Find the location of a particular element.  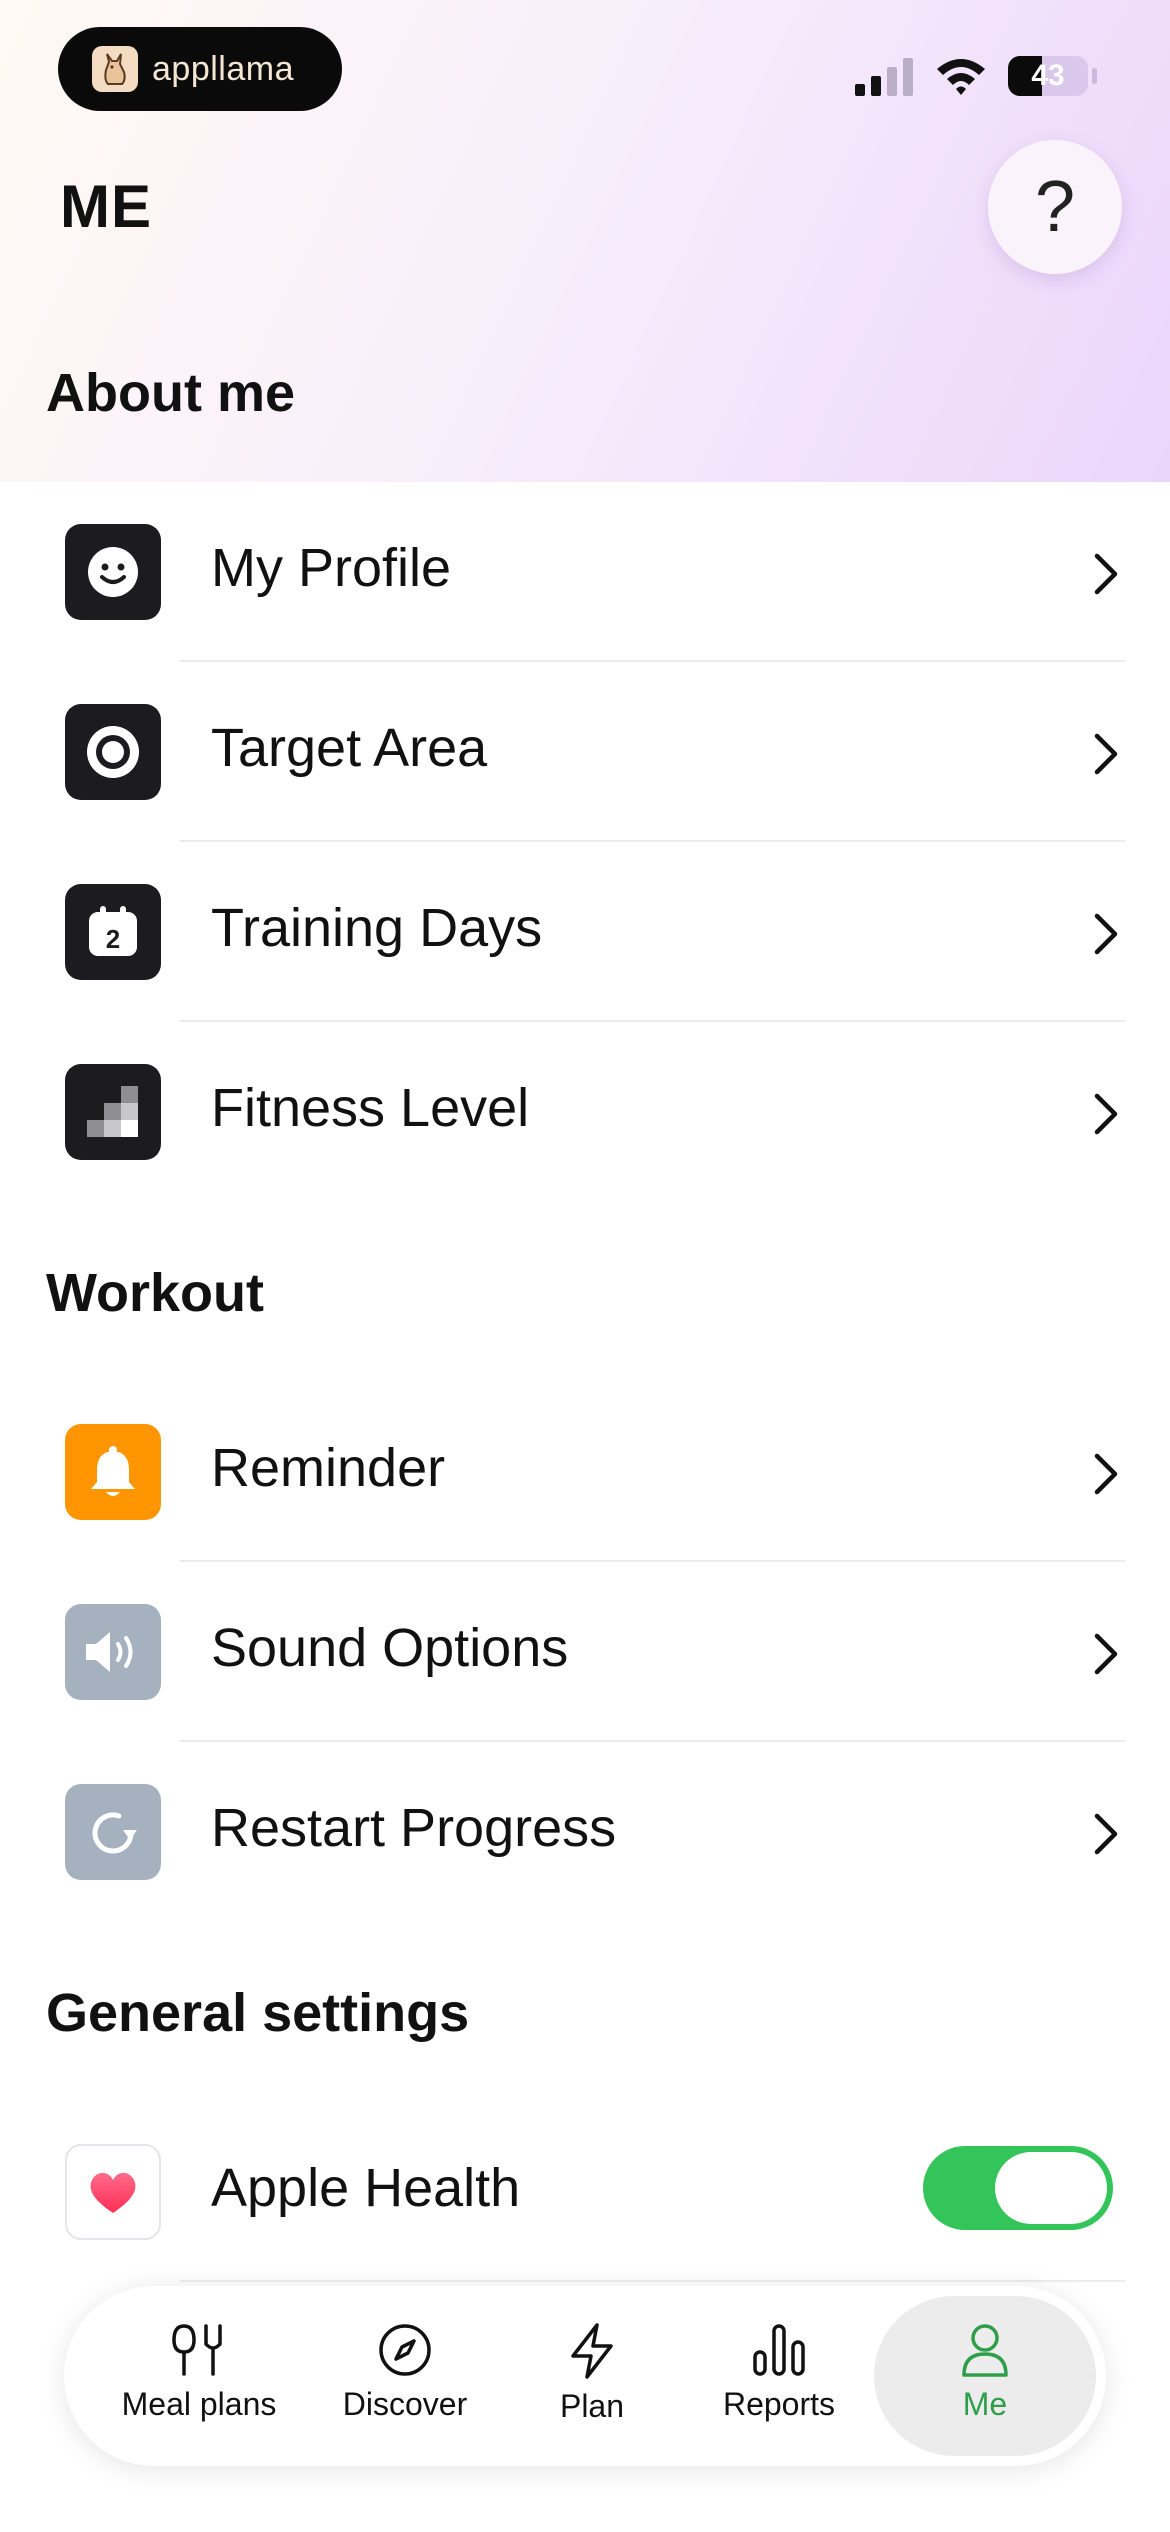

section-title-workout: Workout is located at coordinates (155, 1293).